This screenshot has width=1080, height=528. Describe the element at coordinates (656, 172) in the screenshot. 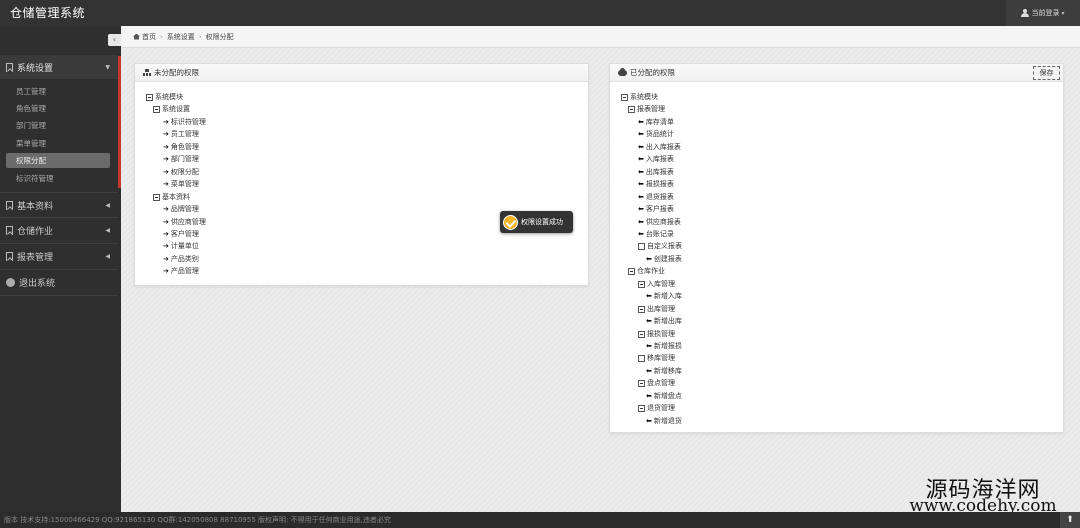

I see `tree-leaf-item: ⬅ 出库报表` at that location.